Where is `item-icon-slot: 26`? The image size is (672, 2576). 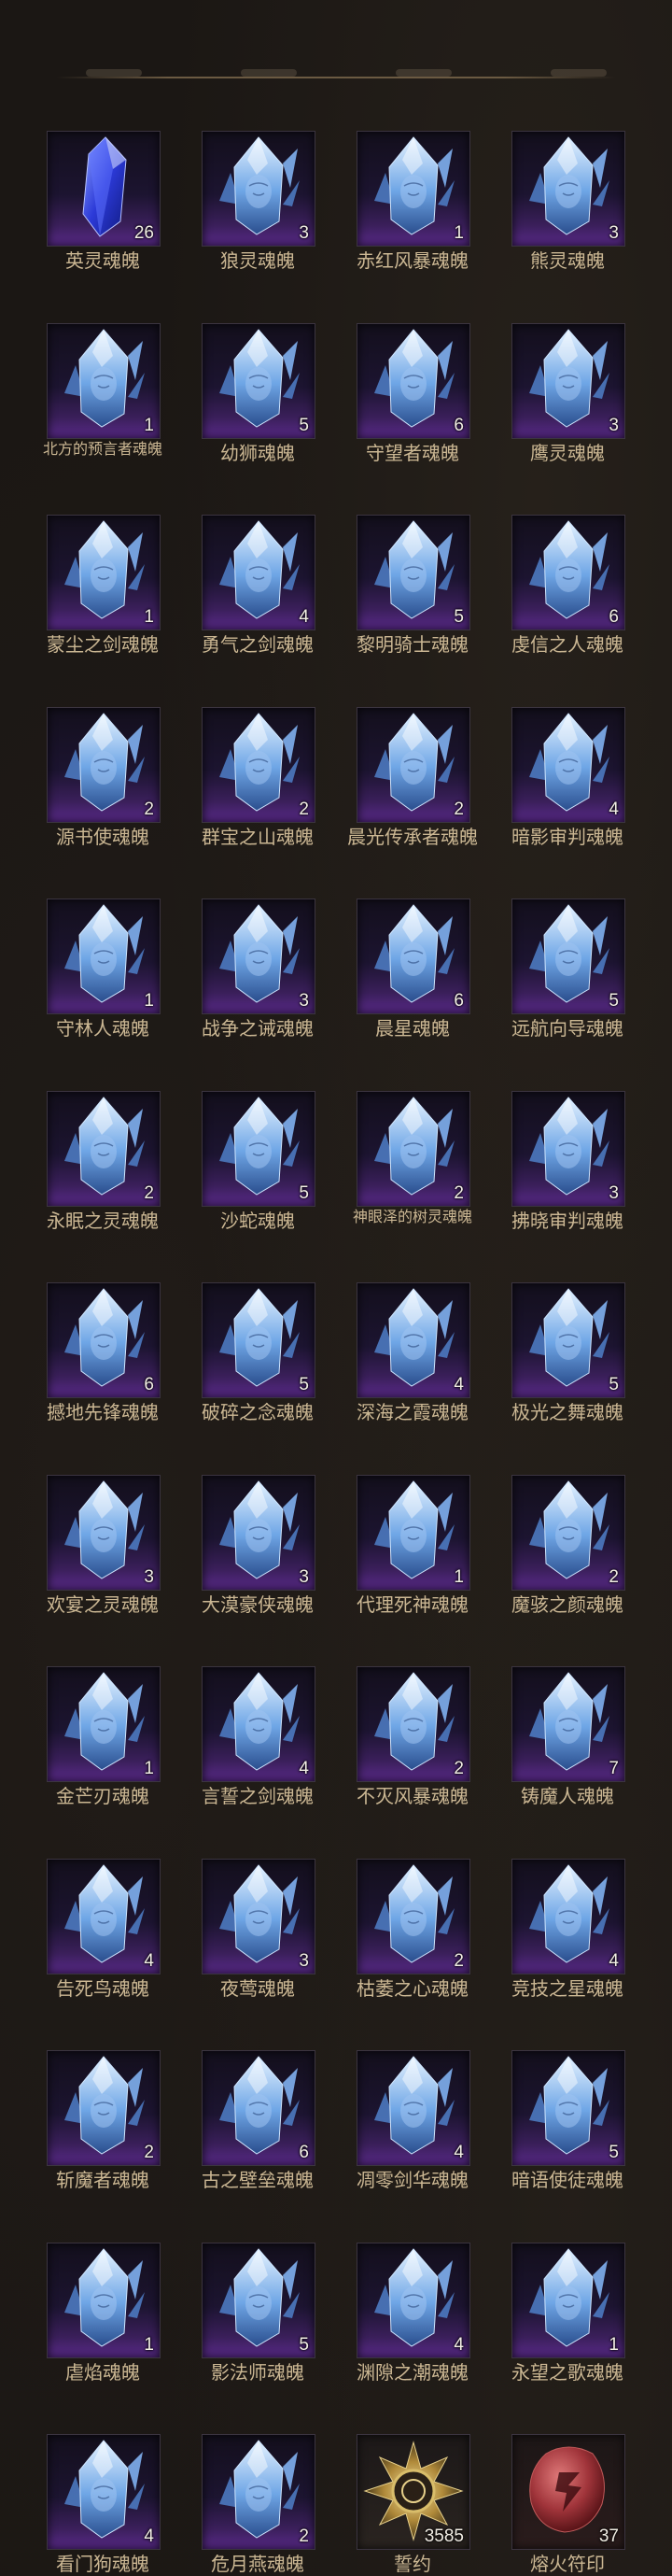 item-icon-slot: 26 is located at coordinates (104, 189).